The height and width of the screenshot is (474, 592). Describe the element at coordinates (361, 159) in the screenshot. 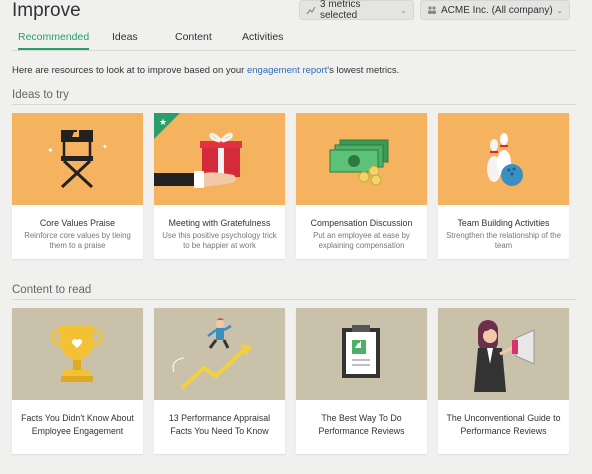

I see `money-icon` at that location.